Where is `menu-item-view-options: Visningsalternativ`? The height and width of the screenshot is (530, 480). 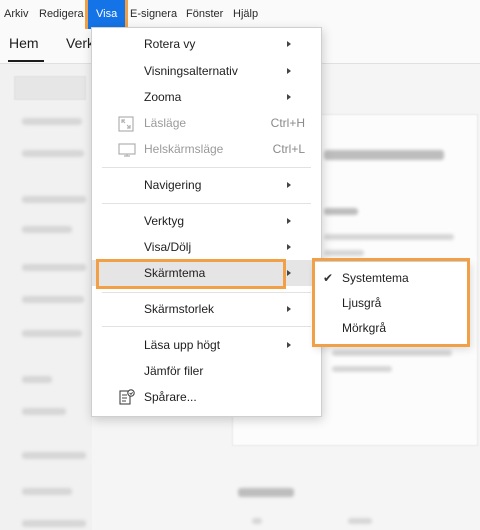 menu-item-view-options: Visningsalternativ is located at coordinates (206, 71).